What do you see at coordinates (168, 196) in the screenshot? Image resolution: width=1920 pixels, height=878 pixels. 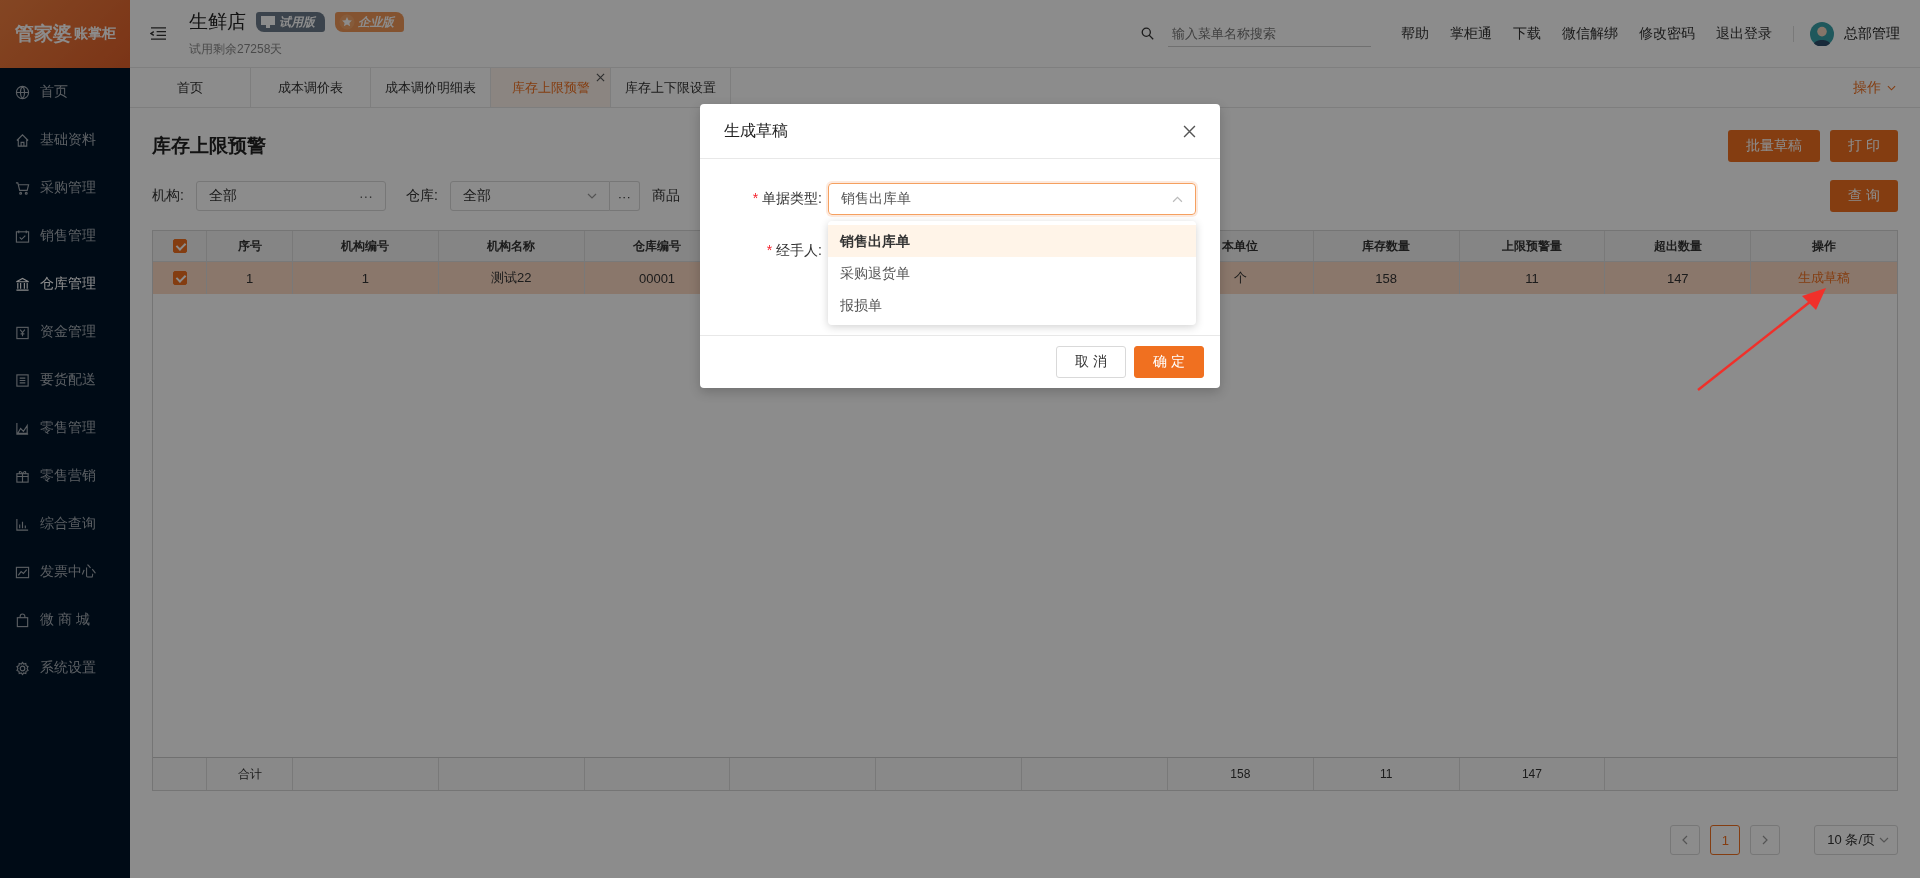 I see `filter-label: 机构:` at bounding box center [168, 196].